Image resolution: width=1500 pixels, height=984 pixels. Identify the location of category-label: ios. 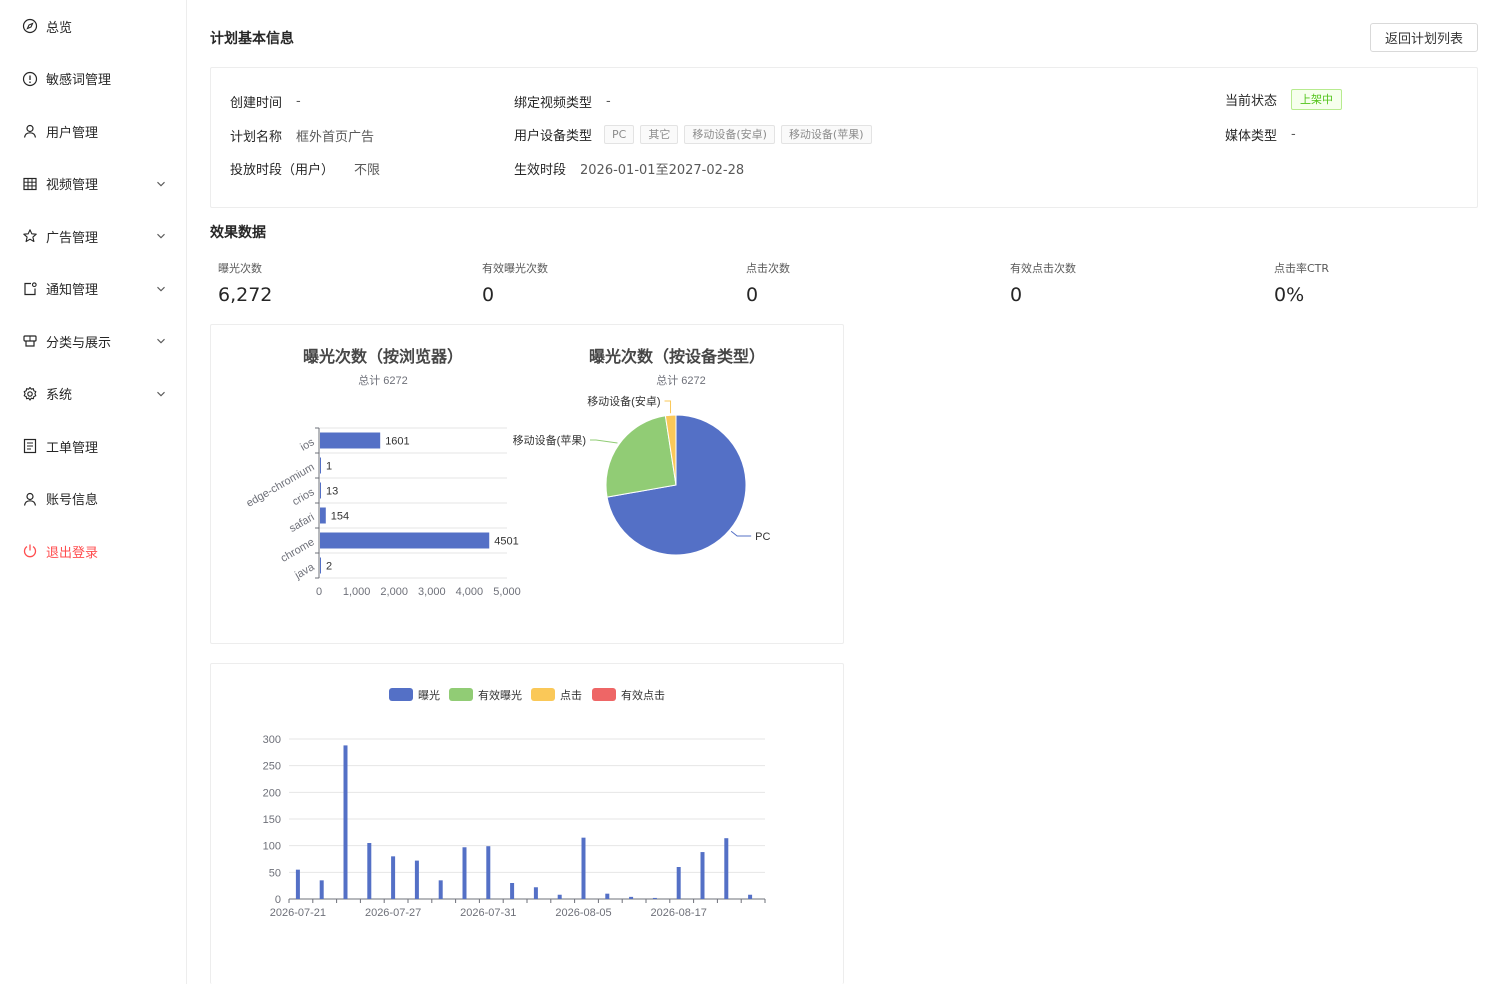
(307, 445).